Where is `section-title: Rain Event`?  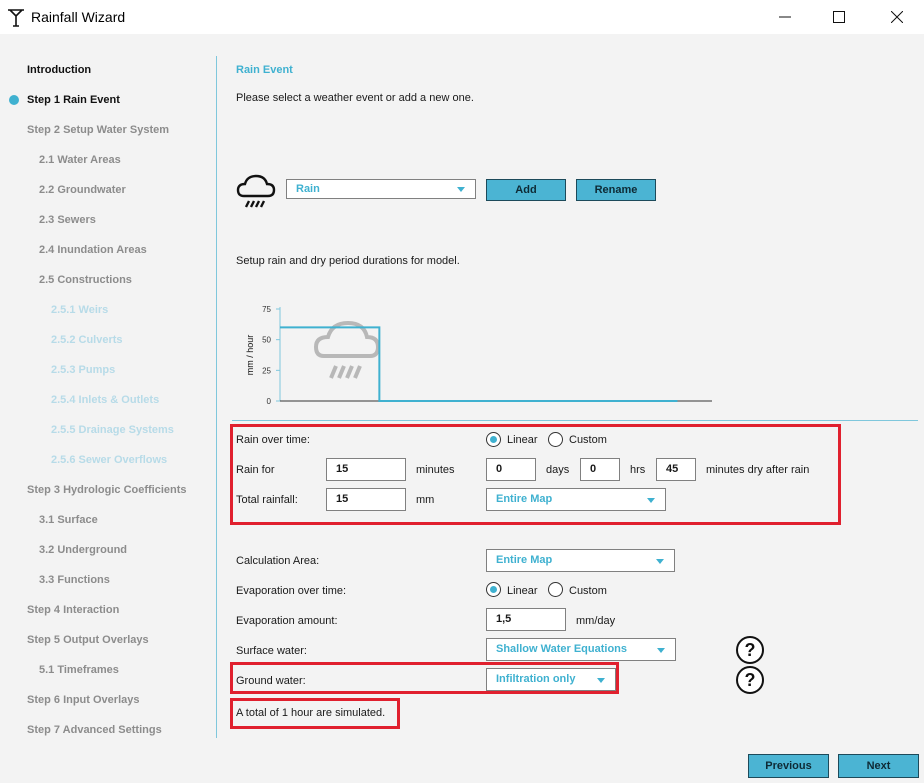
section-title: Rain Event is located at coordinates (264, 70).